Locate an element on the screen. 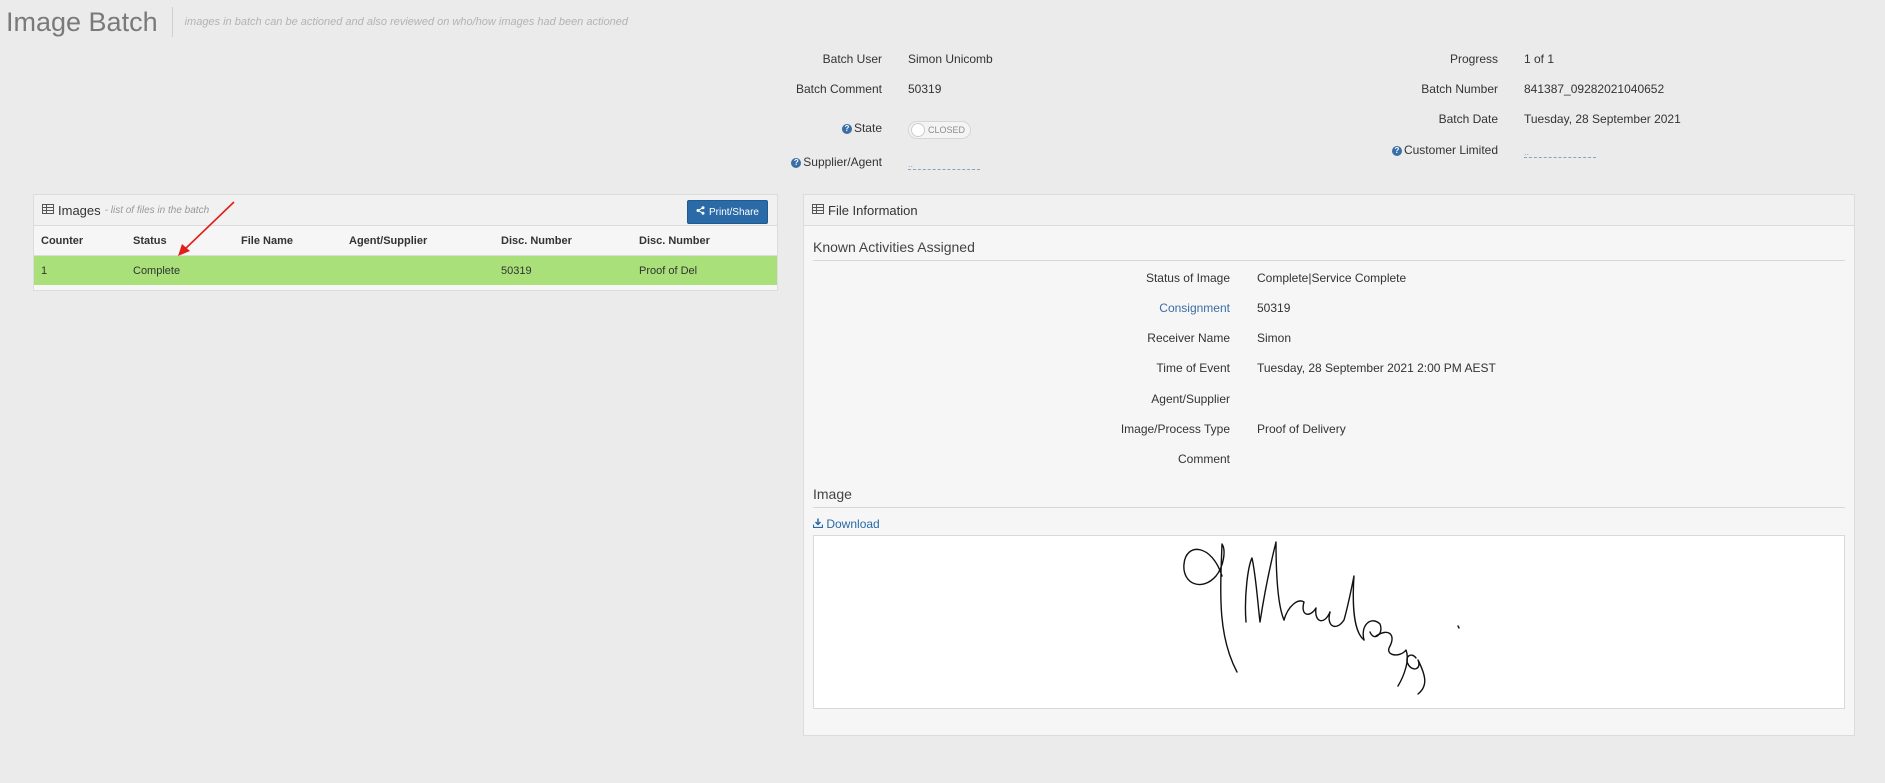 This screenshot has width=1885, height=783. column-header: Counter is located at coordinates (80, 241).